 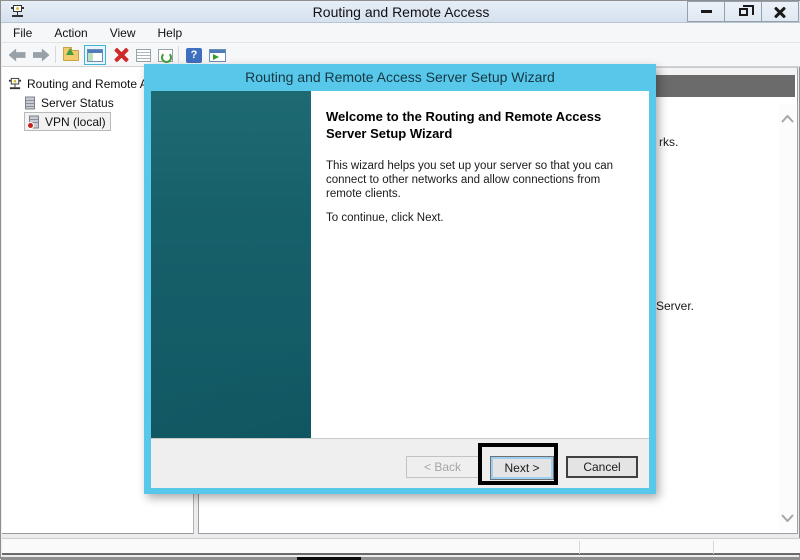 I want to click on taskpad-button, so click(x=217, y=55).